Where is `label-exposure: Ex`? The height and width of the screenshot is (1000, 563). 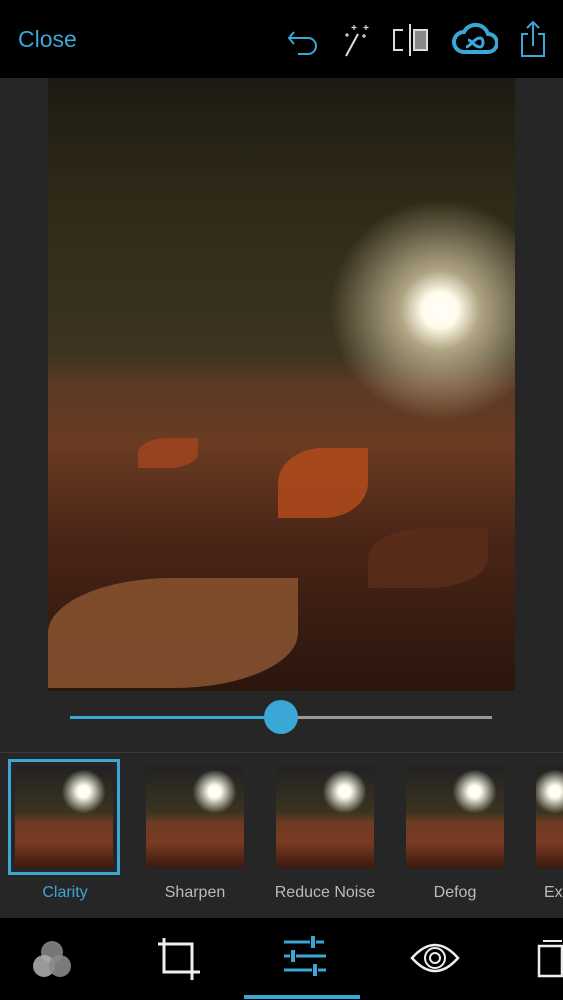 label-exposure: Ex is located at coordinates (553, 892).